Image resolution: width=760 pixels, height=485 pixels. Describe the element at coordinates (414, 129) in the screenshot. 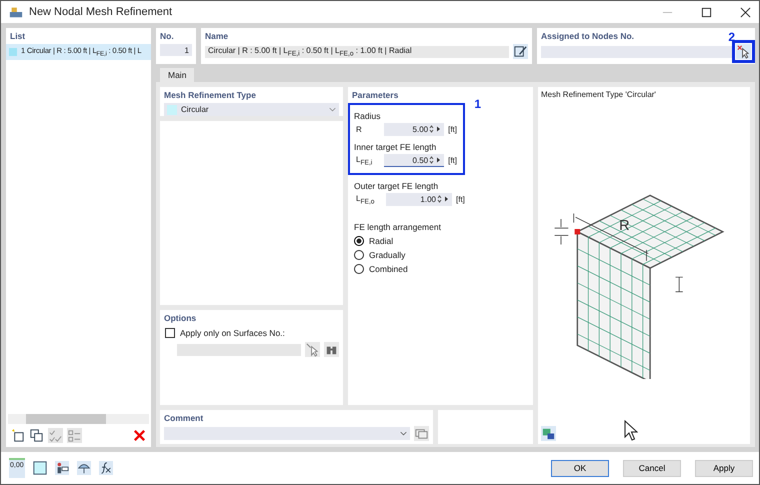

I see `value-spinbox: 5.00` at that location.